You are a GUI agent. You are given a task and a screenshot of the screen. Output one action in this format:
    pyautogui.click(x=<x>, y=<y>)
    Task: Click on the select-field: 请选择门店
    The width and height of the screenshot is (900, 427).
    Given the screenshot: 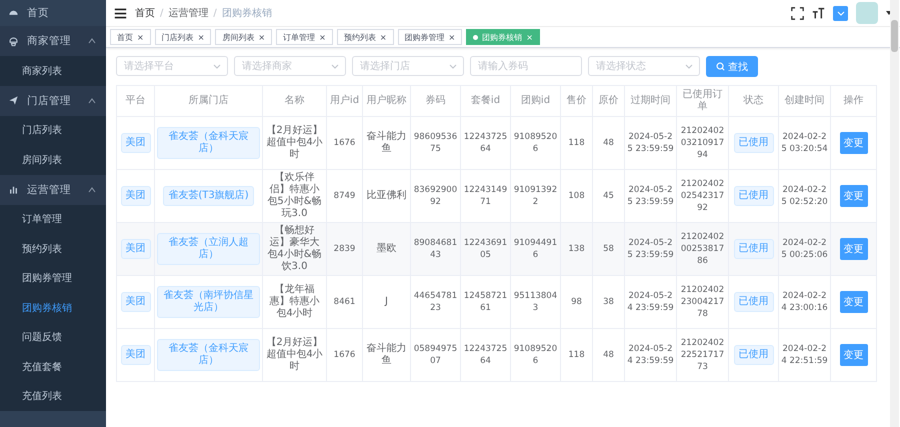 What is the action you would take?
    pyautogui.click(x=408, y=66)
    